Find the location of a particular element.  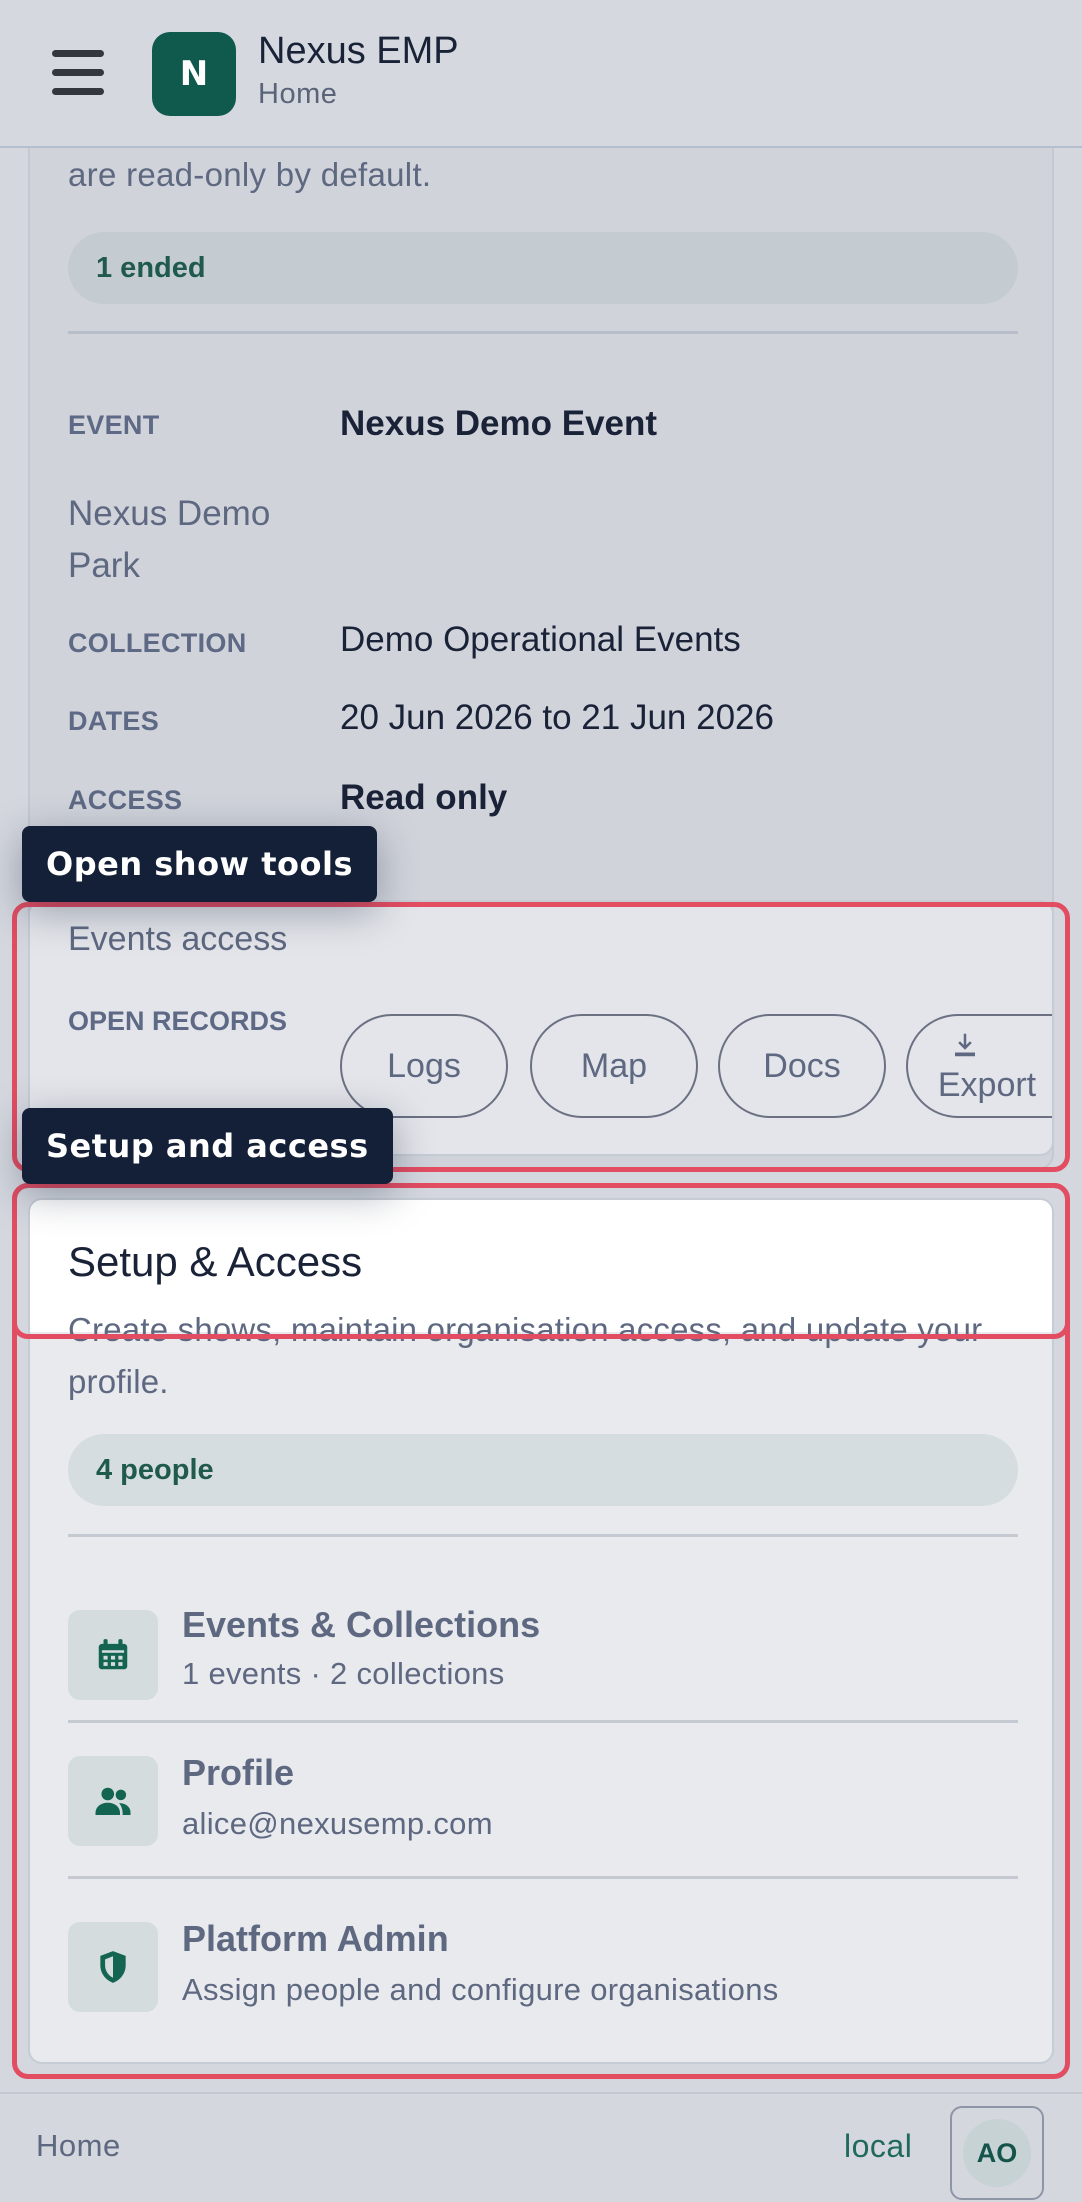

environment-label: local is located at coordinates (878, 2146).